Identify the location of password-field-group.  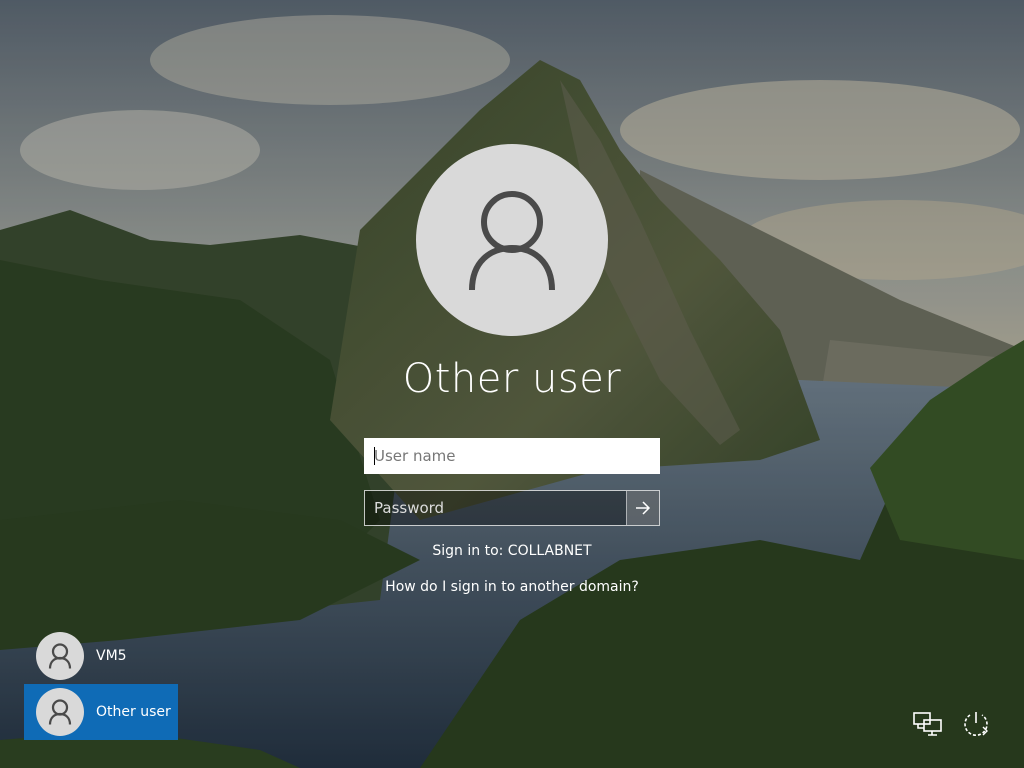
(512, 508).